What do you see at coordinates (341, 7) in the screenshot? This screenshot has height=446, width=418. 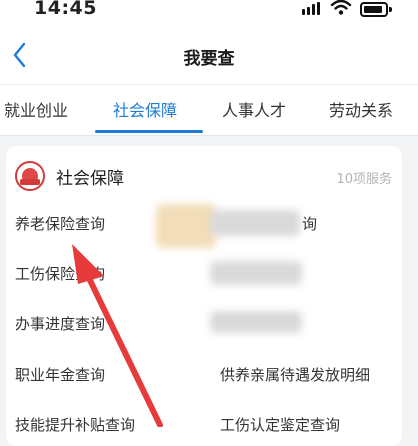 I see `wifi-icon` at bounding box center [341, 7].